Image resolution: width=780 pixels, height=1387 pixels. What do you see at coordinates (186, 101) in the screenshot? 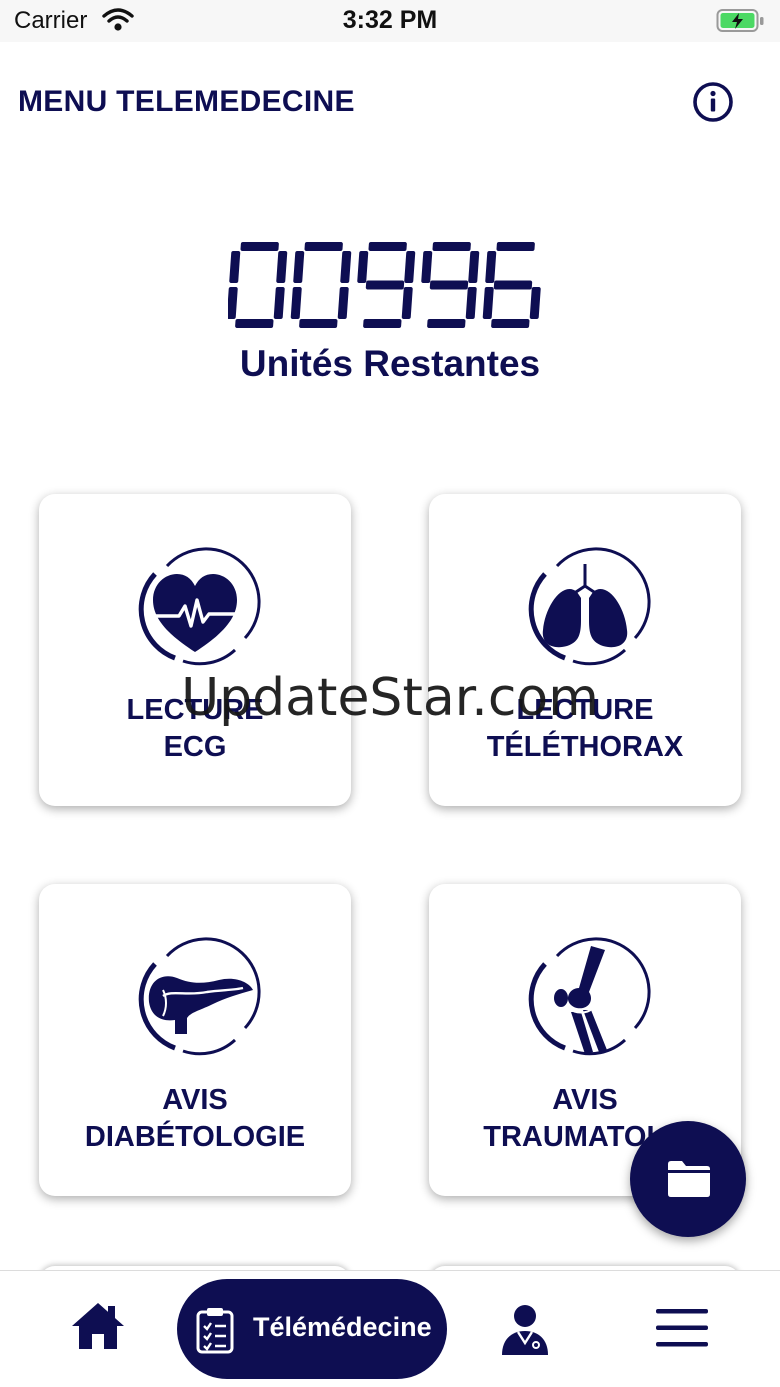
I see `page-title: MENU TELEMEDECINE` at bounding box center [186, 101].